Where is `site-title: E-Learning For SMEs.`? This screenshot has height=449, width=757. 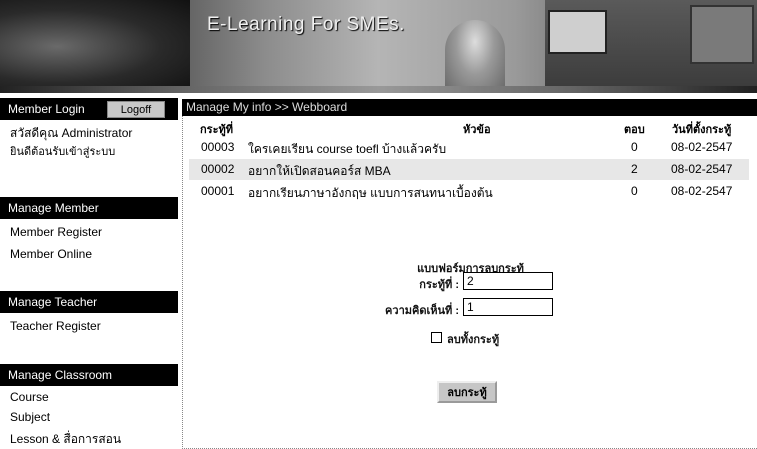 site-title: E-Learning For SMEs. is located at coordinates (306, 24).